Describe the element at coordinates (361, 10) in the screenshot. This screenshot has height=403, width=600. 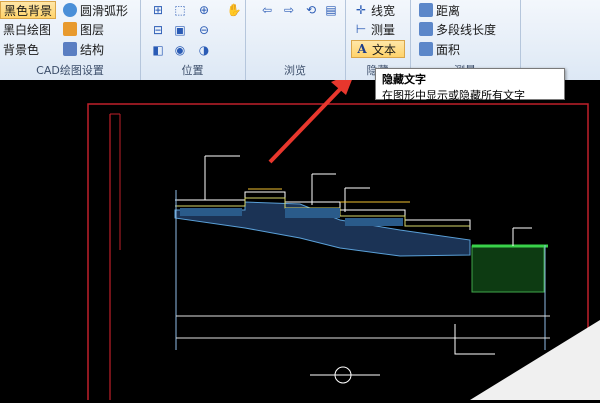
I see `line-width-icon: ✛` at that location.